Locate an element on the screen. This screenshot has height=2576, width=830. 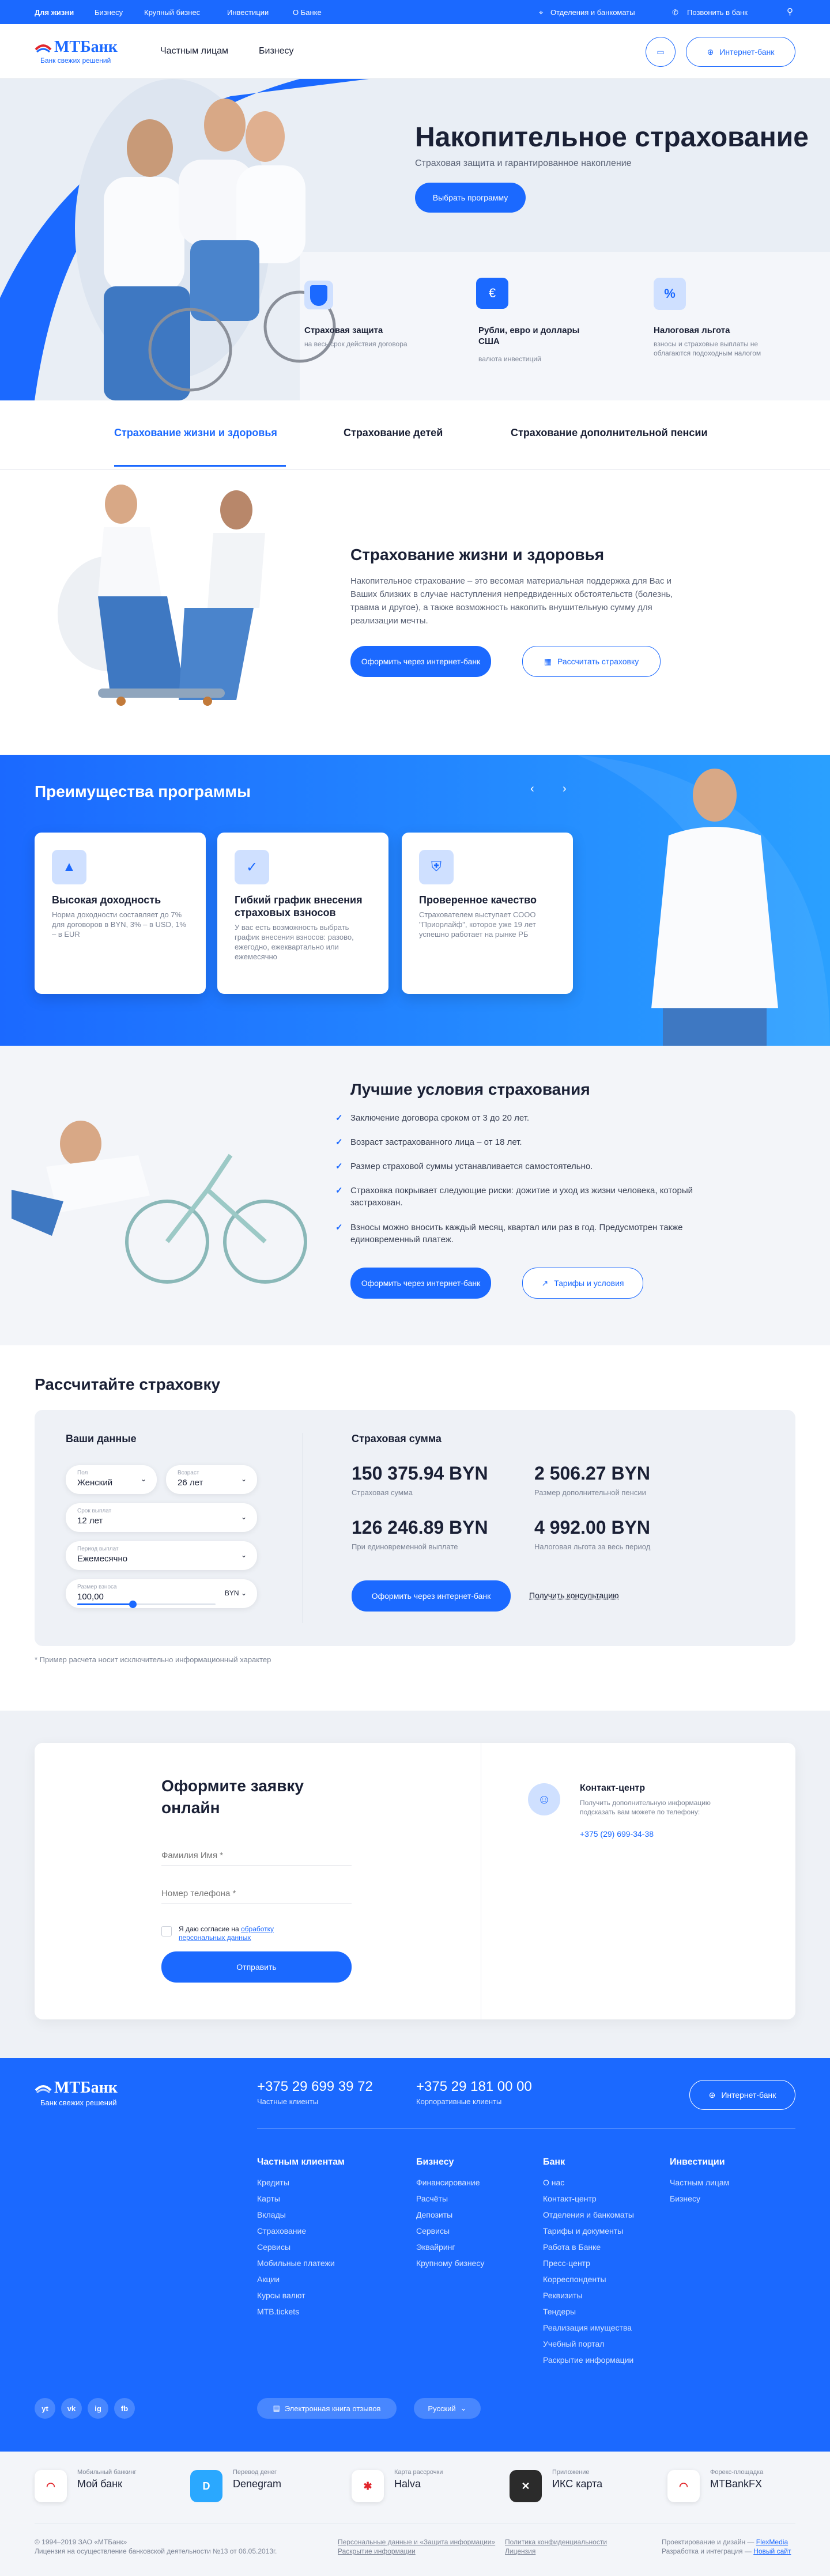
footer-link: Мобильные платежи is located at coordinates (296, 2263).